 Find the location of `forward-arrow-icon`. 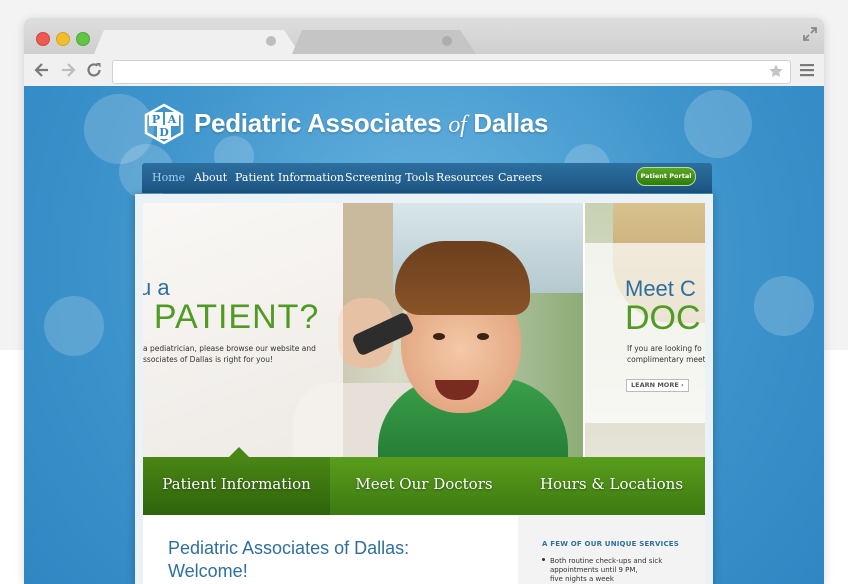

forward-arrow-icon is located at coordinates (68, 70).